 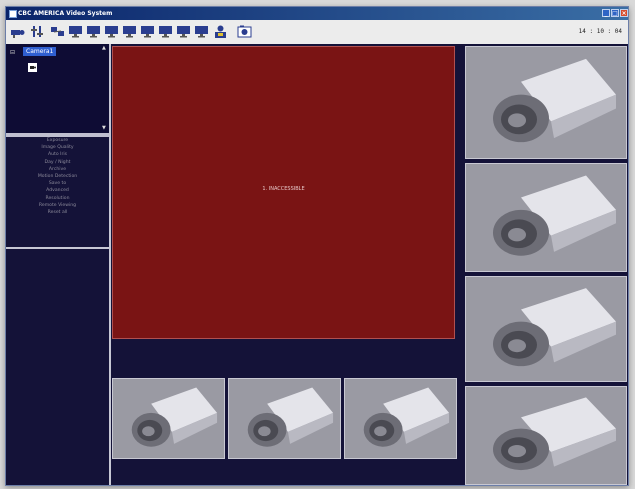 I want to click on maximize-button: □, so click(x=615, y=13).